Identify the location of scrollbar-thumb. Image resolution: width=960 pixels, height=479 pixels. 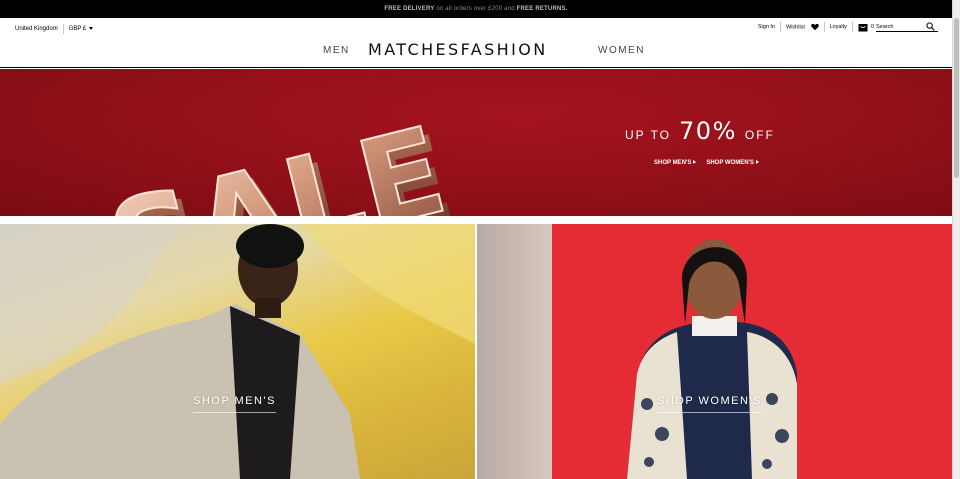
(956, 98).